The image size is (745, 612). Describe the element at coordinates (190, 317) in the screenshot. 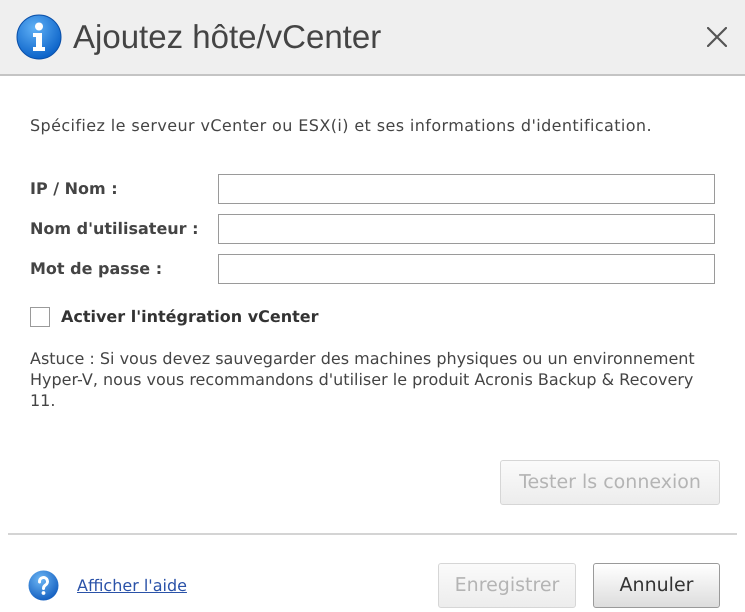

I see `checkbox-label: Activer l'intégration vCenter` at that location.